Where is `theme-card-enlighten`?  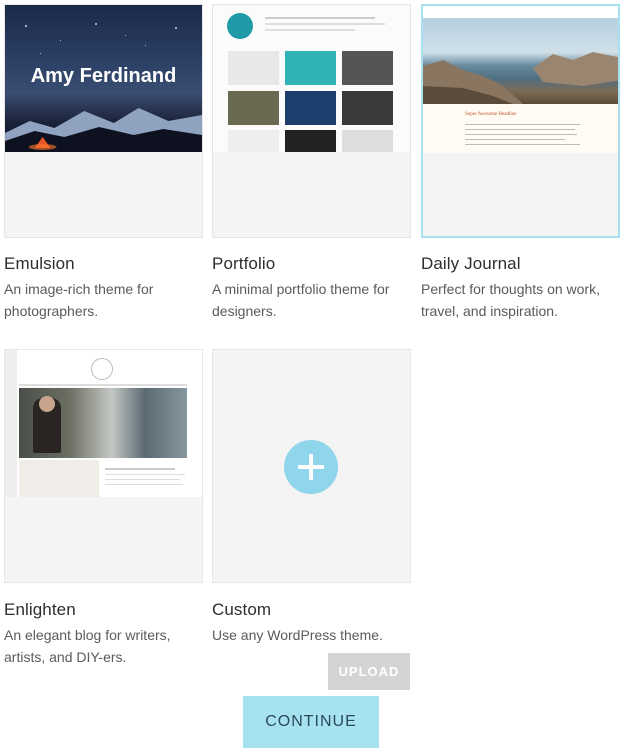
theme-card-enlighten is located at coordinates (103, 466).